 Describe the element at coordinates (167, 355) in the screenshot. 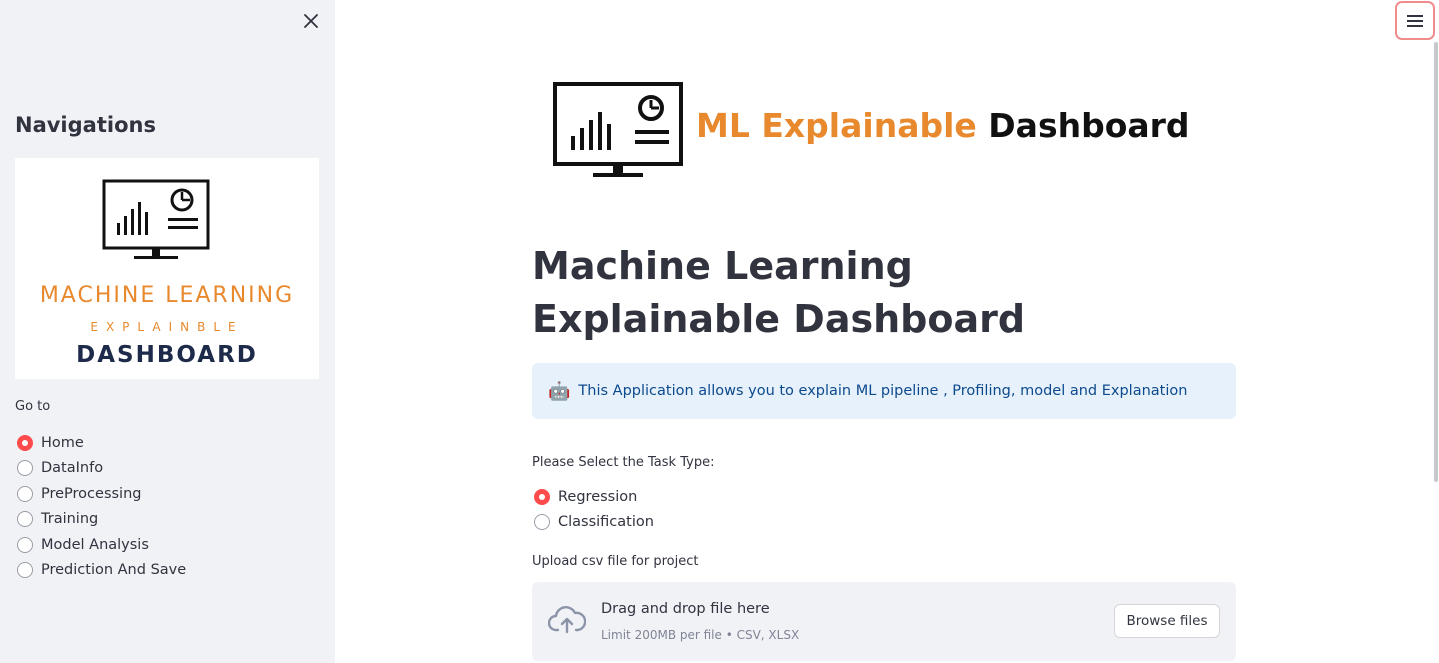

I see `sidebar-logo-line3: DASHBOARD` at that location.